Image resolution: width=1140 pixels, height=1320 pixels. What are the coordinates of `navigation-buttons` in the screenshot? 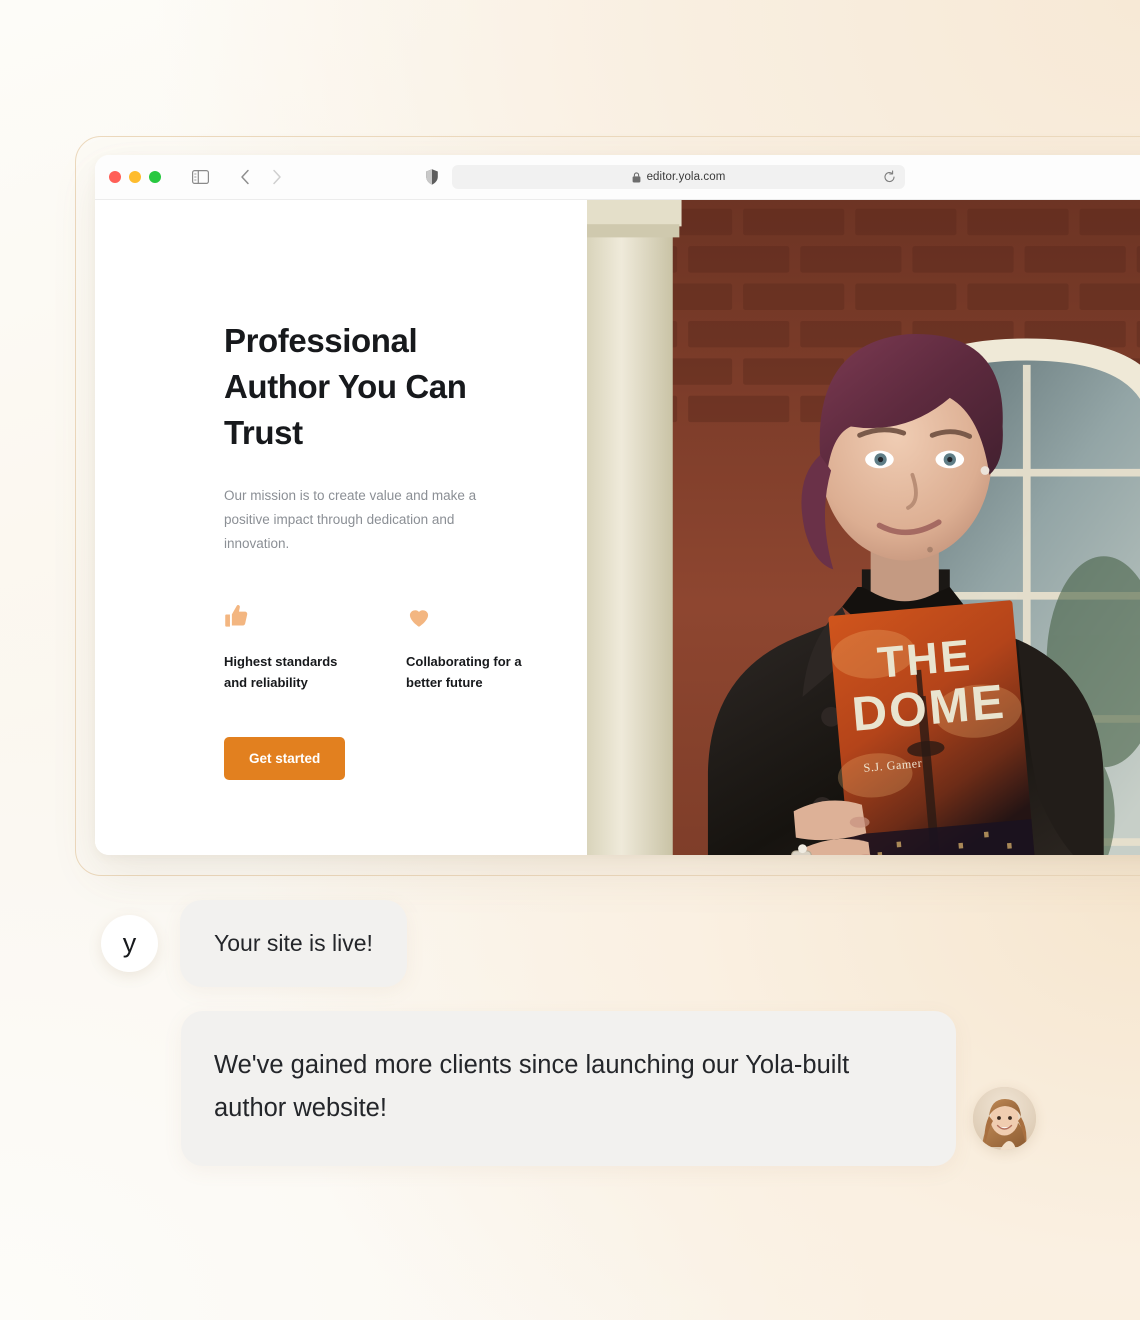 It's located at (261, 177).